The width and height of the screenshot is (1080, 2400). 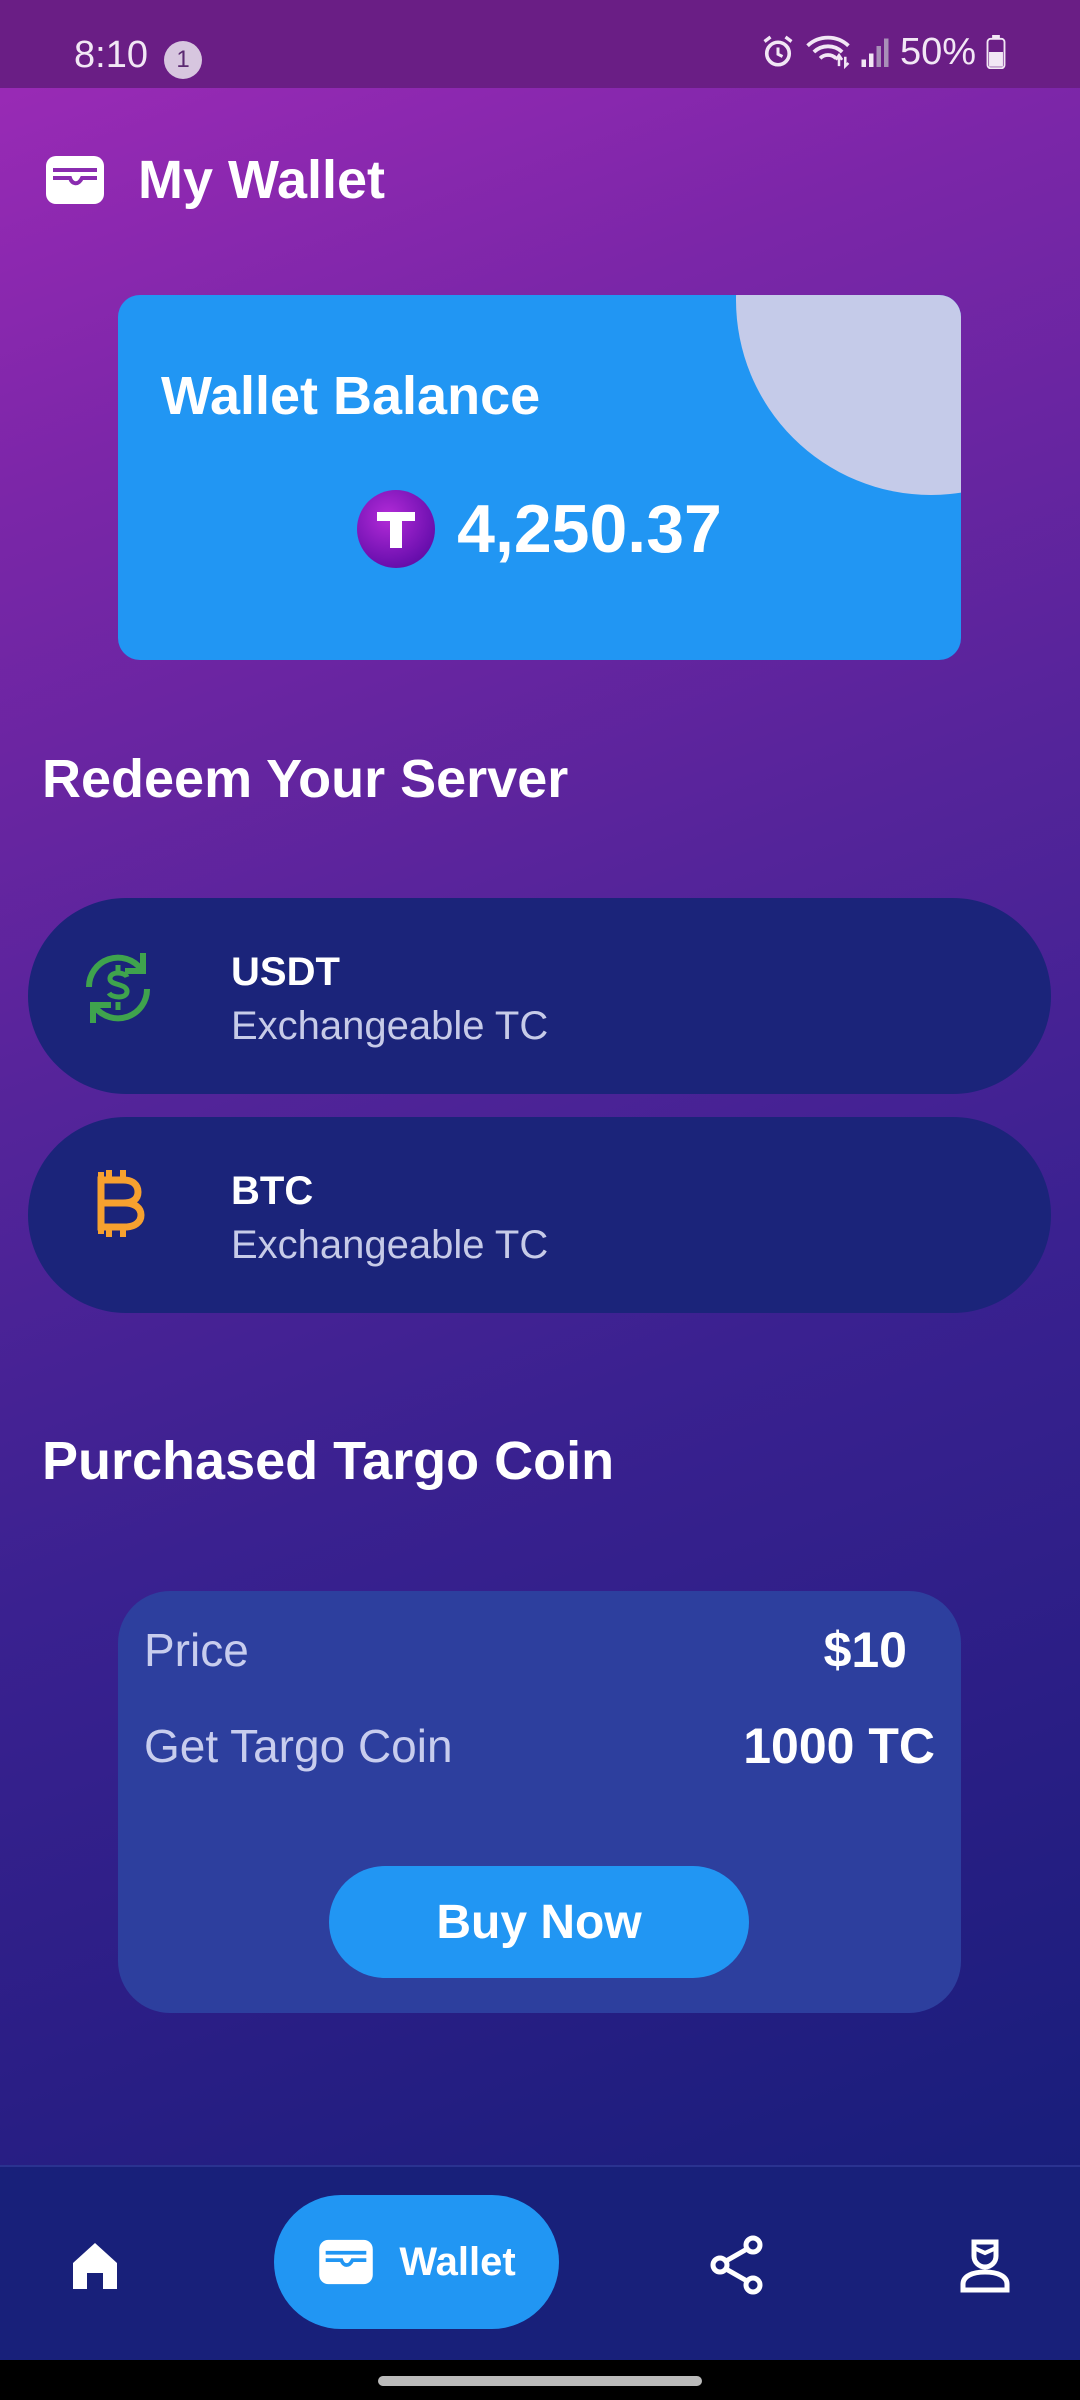 I want to click on status-time: 8:10, so click(x=111, y=55).